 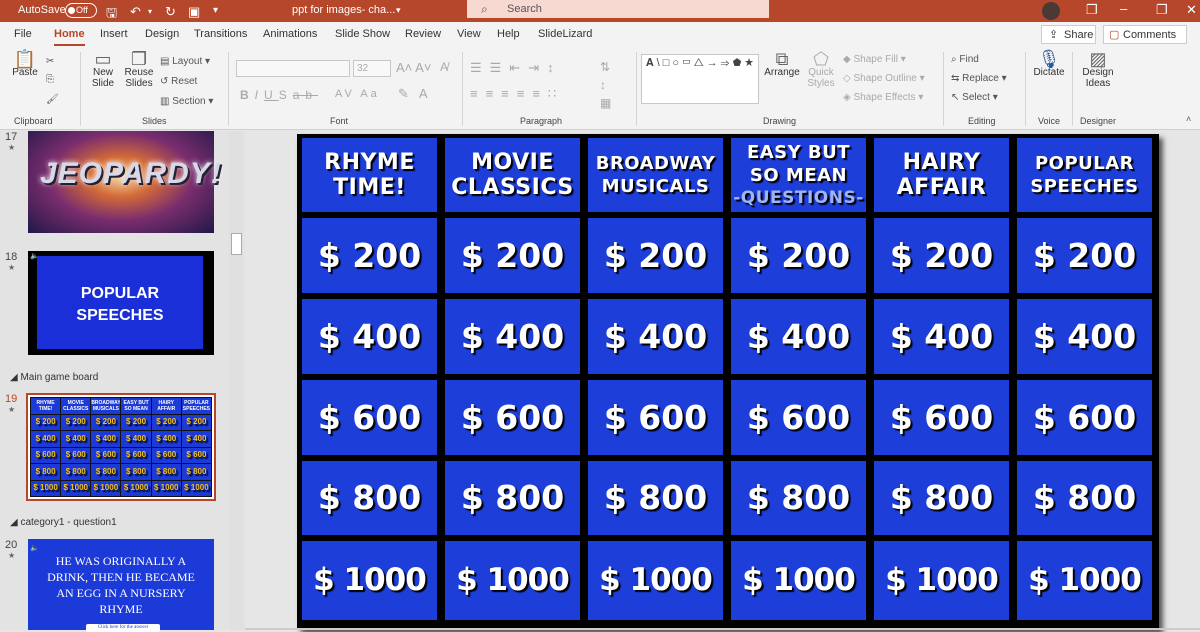 What do you see at coordinates (69, 37) in the screenshot?
I see `tab-home: Home` at bounding box center [69, 37].